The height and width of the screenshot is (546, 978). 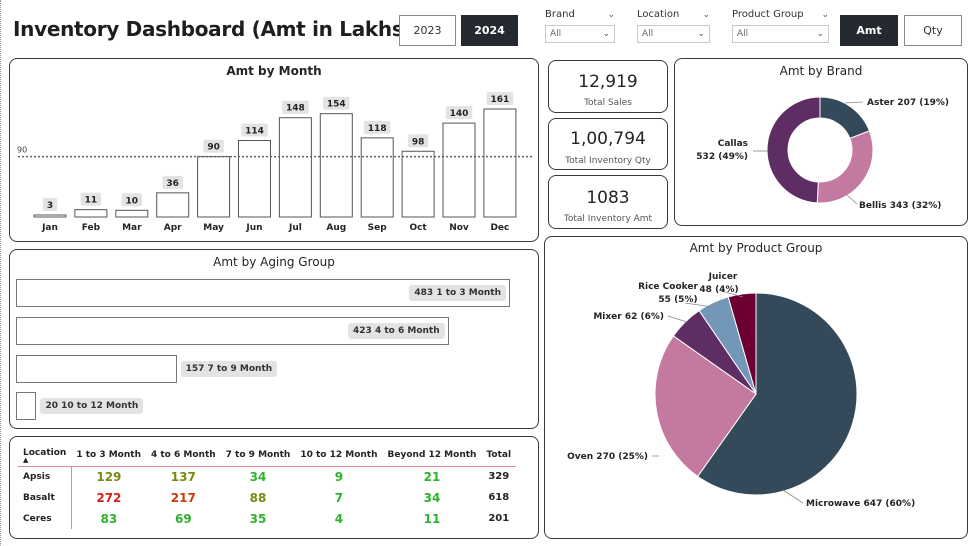 I want to click on month-bar-value: 140, so click(x=459, y=114).